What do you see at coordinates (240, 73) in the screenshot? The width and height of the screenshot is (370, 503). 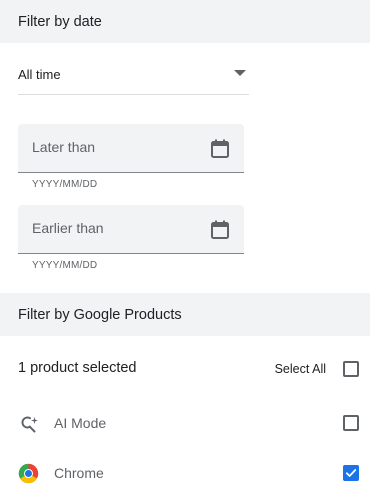 I see `chevron-down-icon` at bounding box center [240, 73].